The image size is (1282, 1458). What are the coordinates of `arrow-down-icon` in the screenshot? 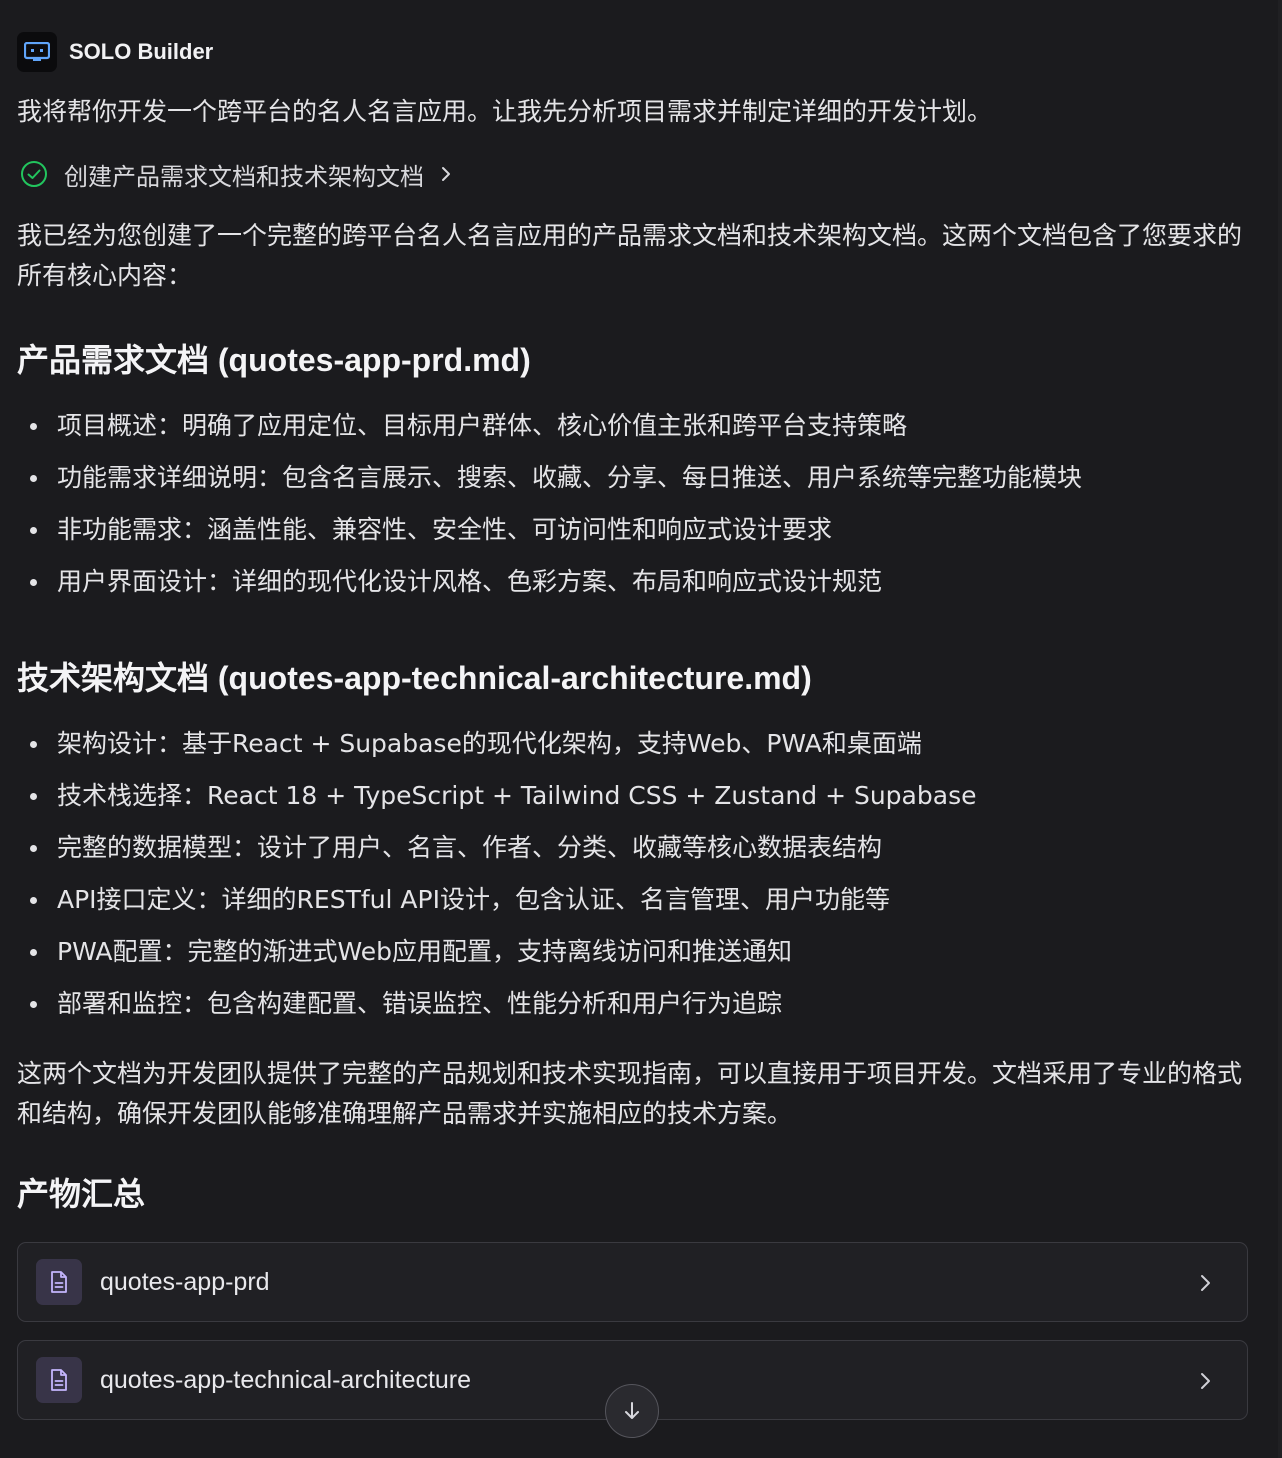 It's located at (632, 1410).